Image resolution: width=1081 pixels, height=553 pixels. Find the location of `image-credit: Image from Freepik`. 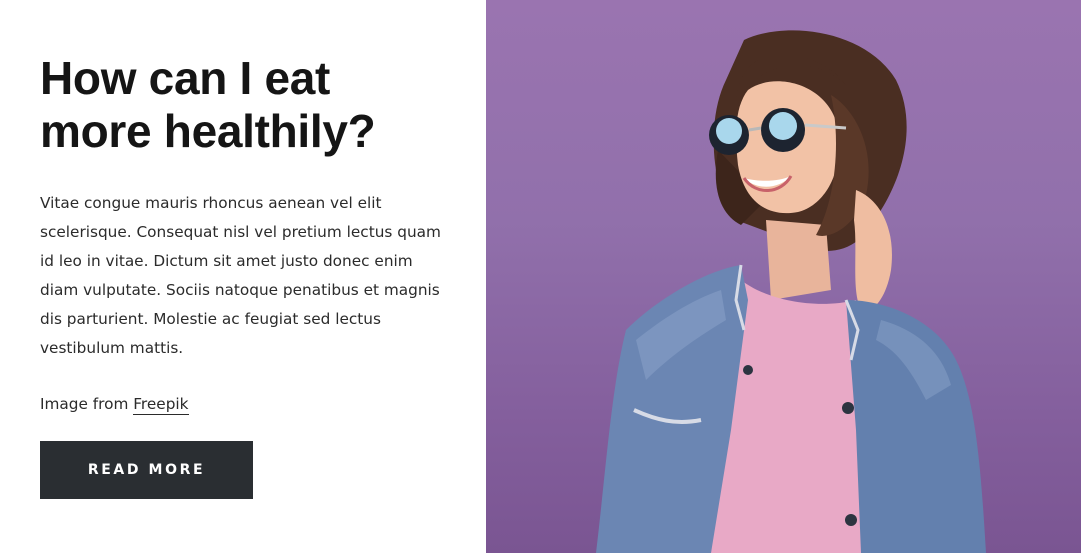

image-credit: Image from Freepik is located at coordinates (114, 404).